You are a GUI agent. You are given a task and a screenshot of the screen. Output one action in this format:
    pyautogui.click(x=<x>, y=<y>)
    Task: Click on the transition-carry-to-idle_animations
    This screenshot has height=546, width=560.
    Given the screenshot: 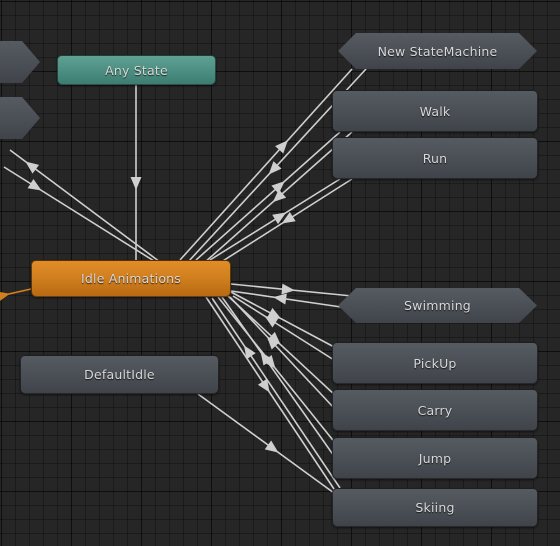 What is the action you would take?
    pyautogui.click(x=282, y=352)
    